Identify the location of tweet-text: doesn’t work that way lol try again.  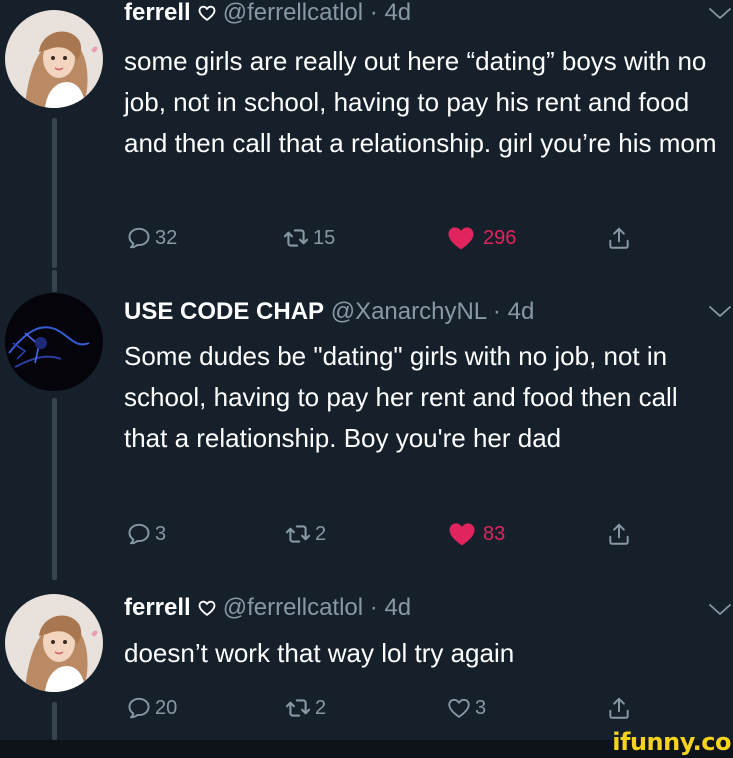
(319, 653).